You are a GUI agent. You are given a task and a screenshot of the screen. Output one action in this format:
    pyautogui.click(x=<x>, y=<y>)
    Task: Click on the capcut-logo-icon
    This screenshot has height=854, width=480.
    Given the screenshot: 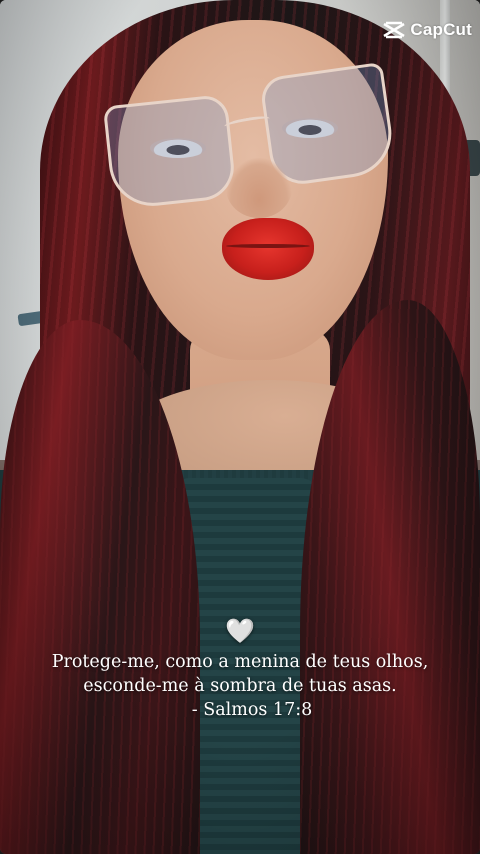 What is the action you would take?
    pyautogui.click(x=394, y=30)
    